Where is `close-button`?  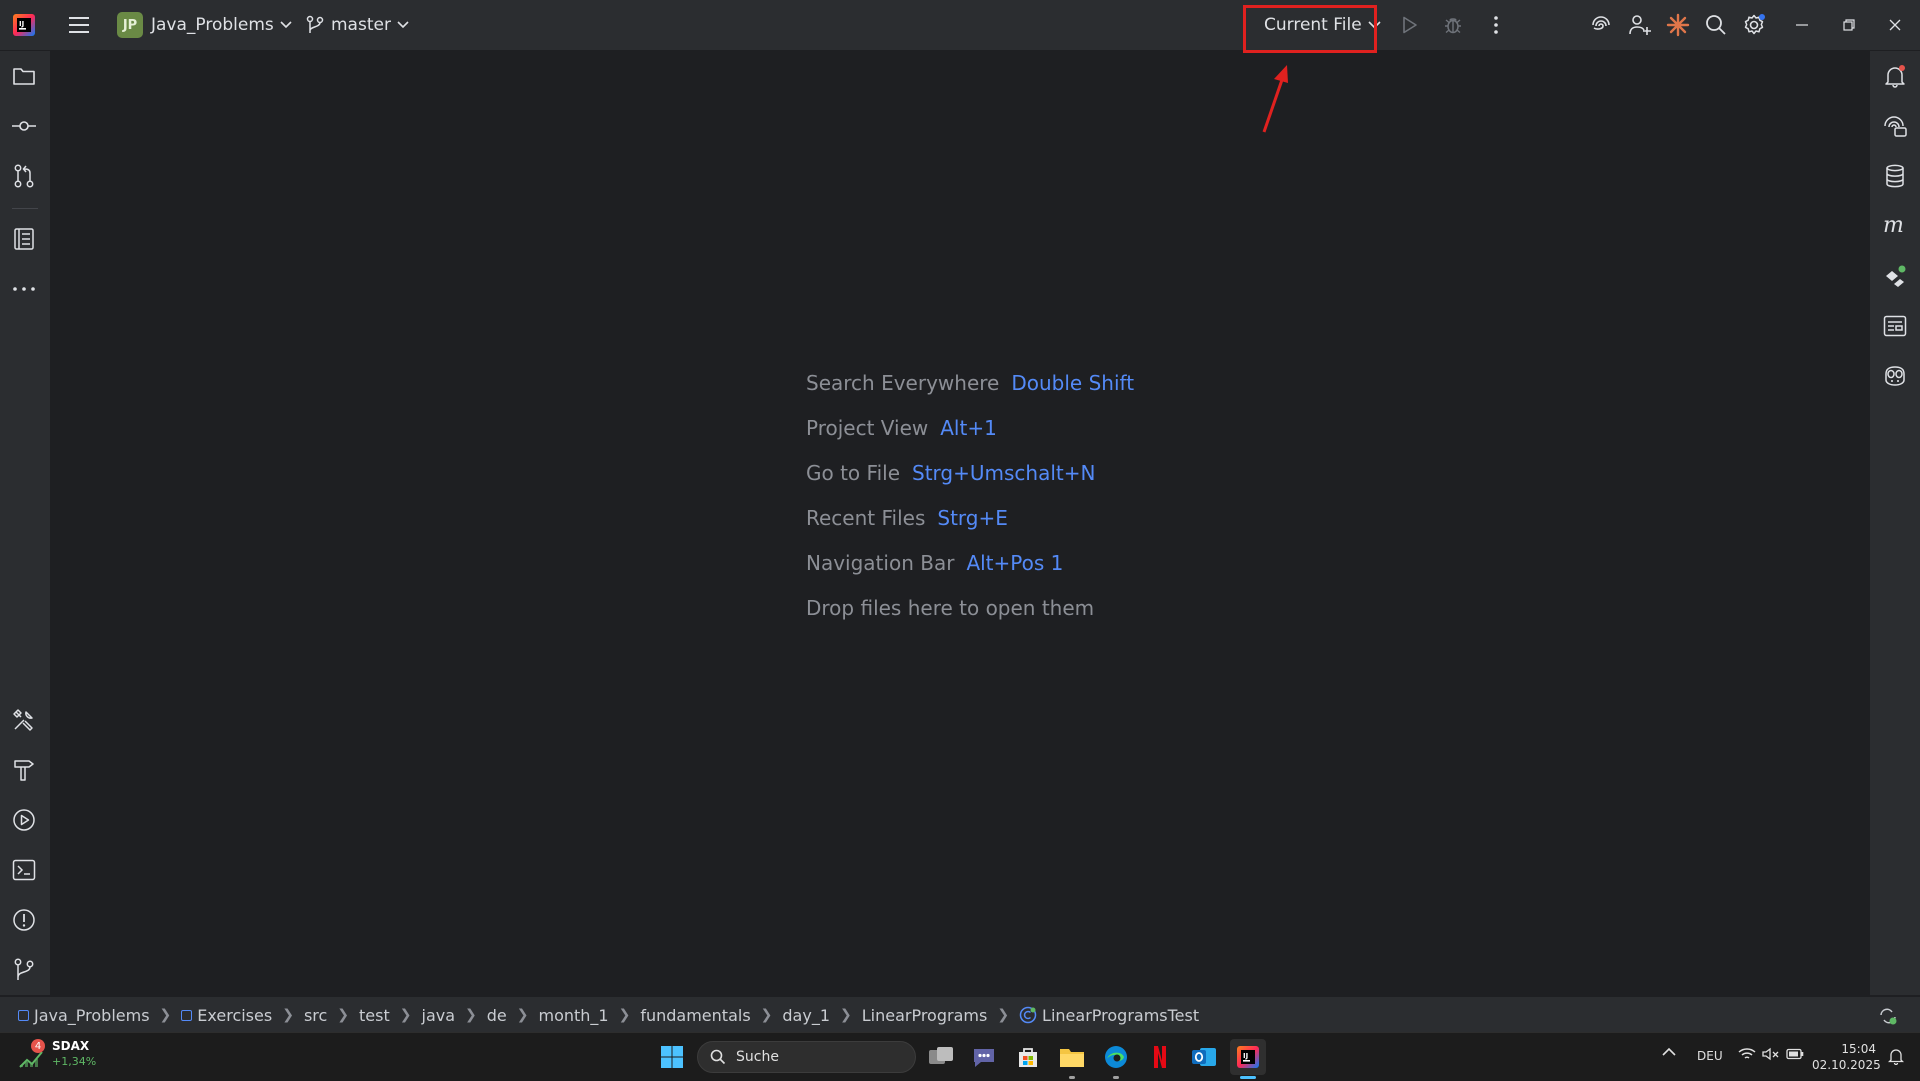
close-button is located at coordinates (1895, 25).